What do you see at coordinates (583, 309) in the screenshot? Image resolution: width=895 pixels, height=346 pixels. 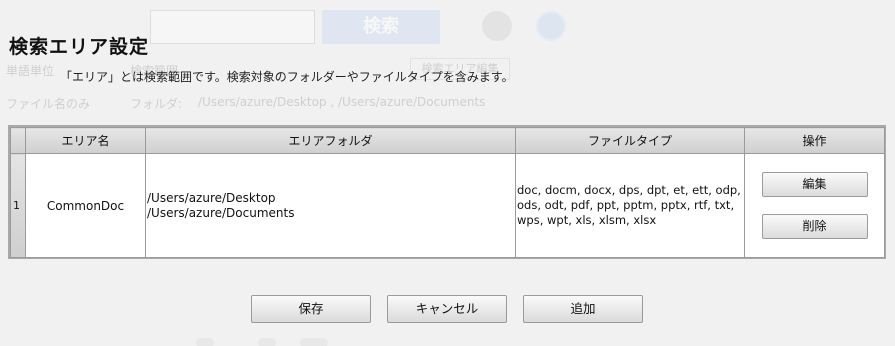 I see `add-button: 追加` at bounding box center [583, 309].